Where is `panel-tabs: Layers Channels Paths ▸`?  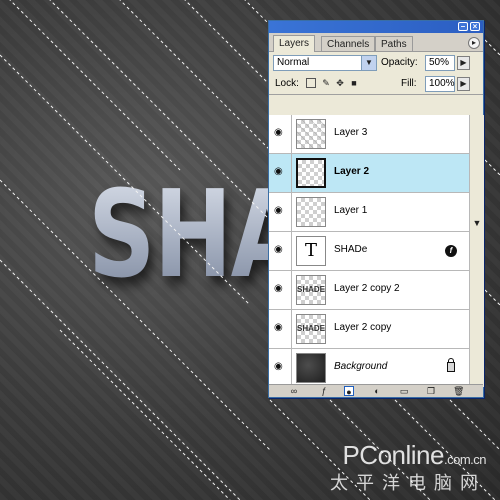 panel-tabs: Layers Channels Paths ▸ is located at coordinates (376, 42).